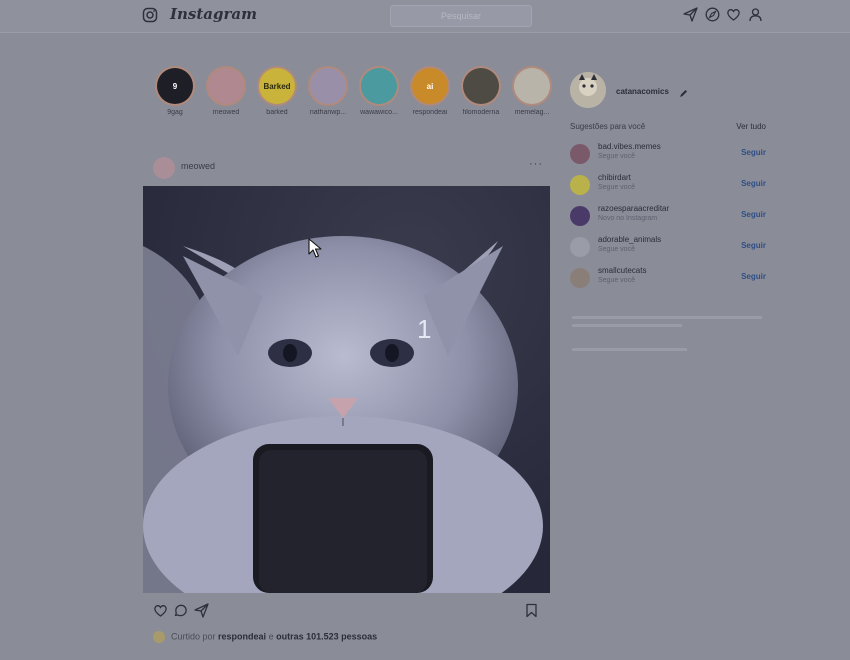 The height and width of the screenshot is (660, 850). I want to click on story-item: 9 9gag, so click(175, 91).